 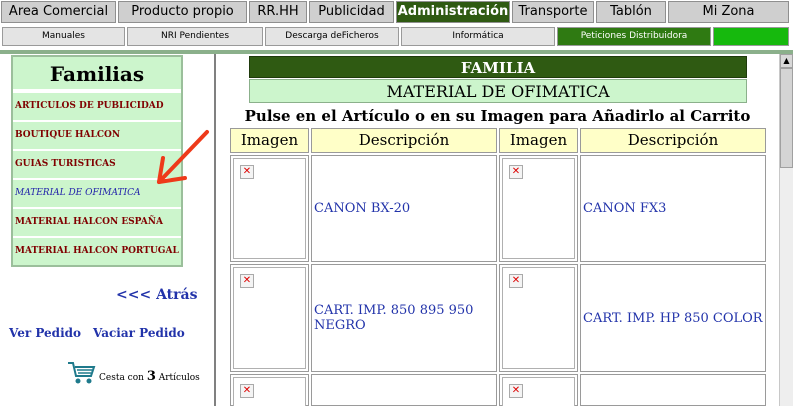 I want to click on subtab-nri-pendientes: NRI Pendientes, so click(x=195, y=36).